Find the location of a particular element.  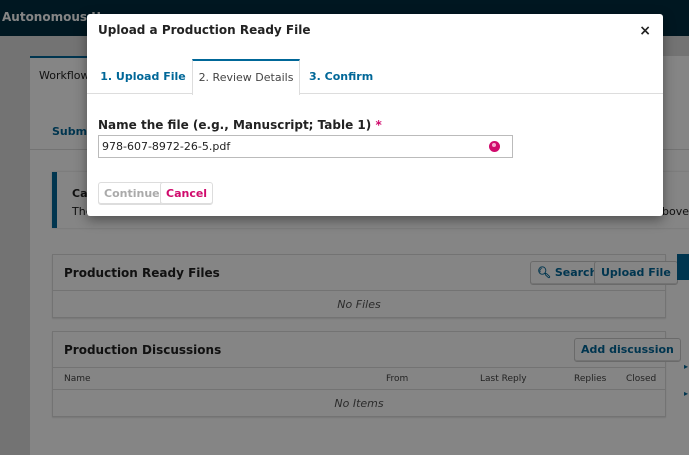

continue-button: Continue is located at coordinates (132, 193).